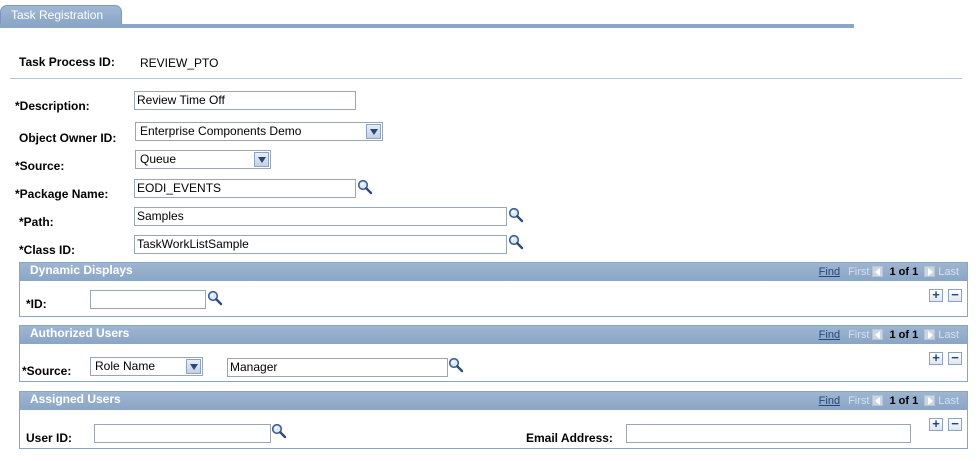 The width and height of the screenshot is (980, 461). Describe the element at coordinates (245, 188) in the screenshot. I see `package-name-input: EODI_EVENTS` at that location.